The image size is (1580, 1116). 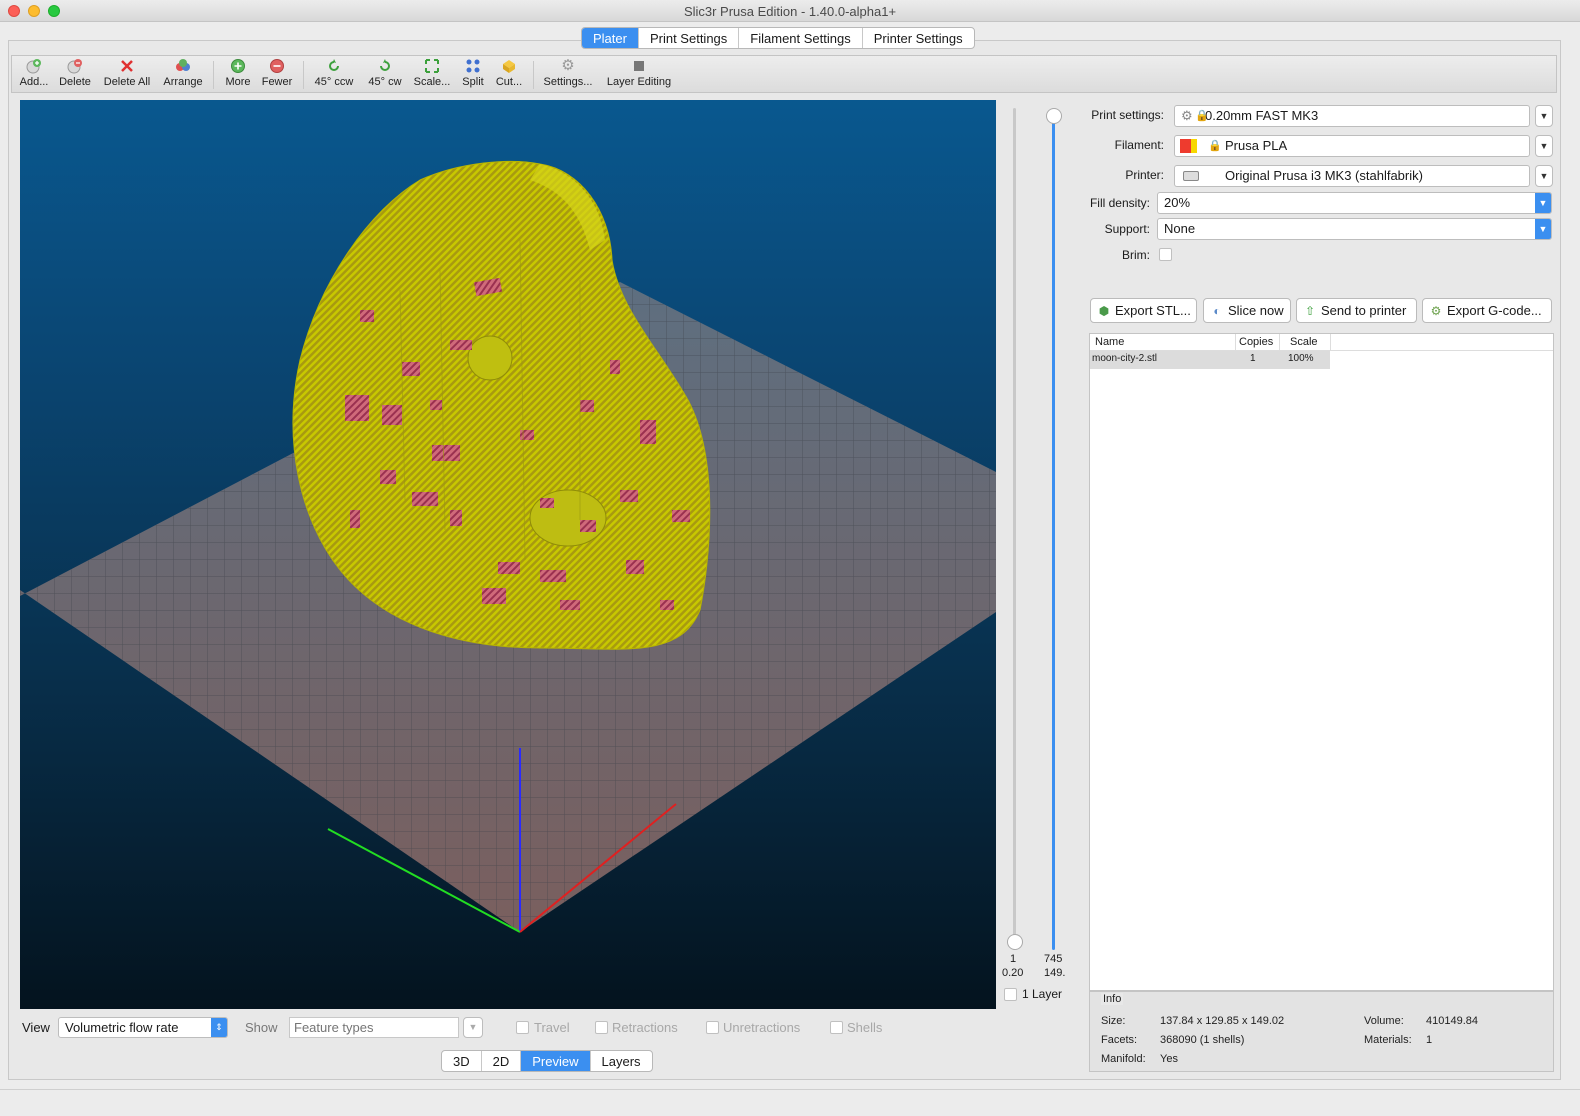 I want to click on window-title: Slic3r Prusa Edition - 1.40.0-alpha1+, so click(x=790, y=11).